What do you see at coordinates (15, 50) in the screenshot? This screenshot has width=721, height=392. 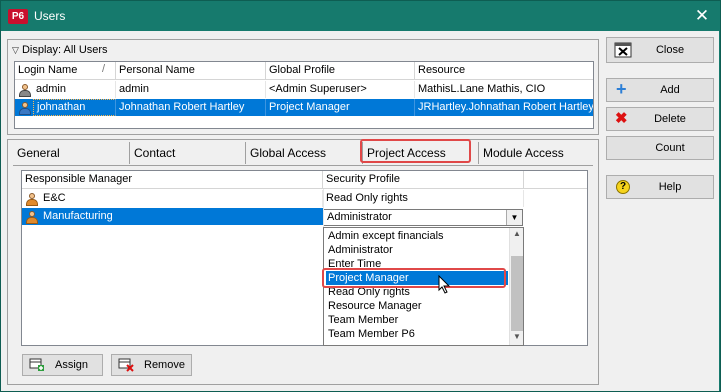 I see `chevron-down-icon: ▽` at bounding box center [15, 50].